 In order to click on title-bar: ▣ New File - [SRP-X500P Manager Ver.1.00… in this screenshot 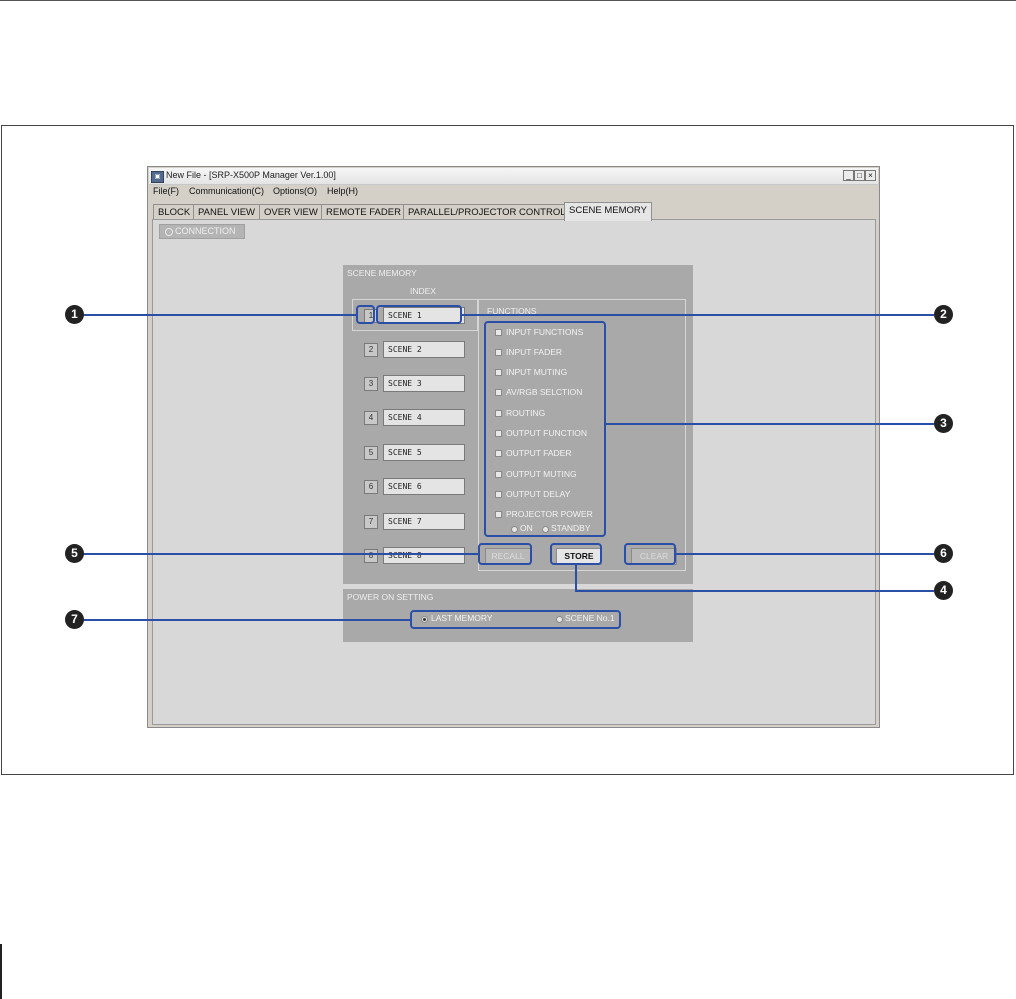, I will do `click(513, 176)`.